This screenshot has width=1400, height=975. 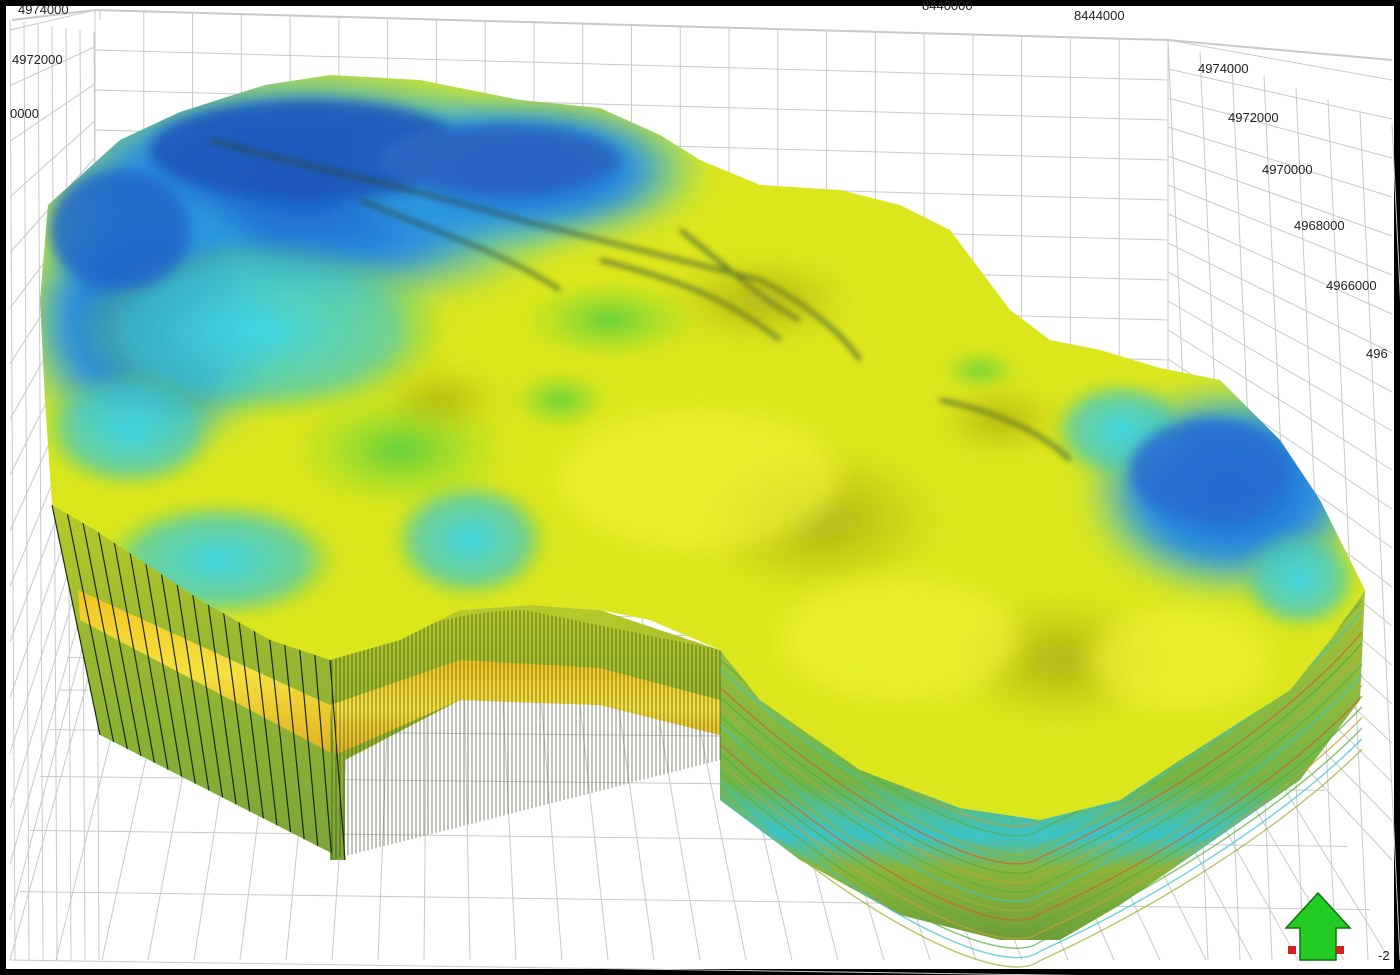 I want to click on axis-label-right-4: 4968000, so click(x=1319, y=225).